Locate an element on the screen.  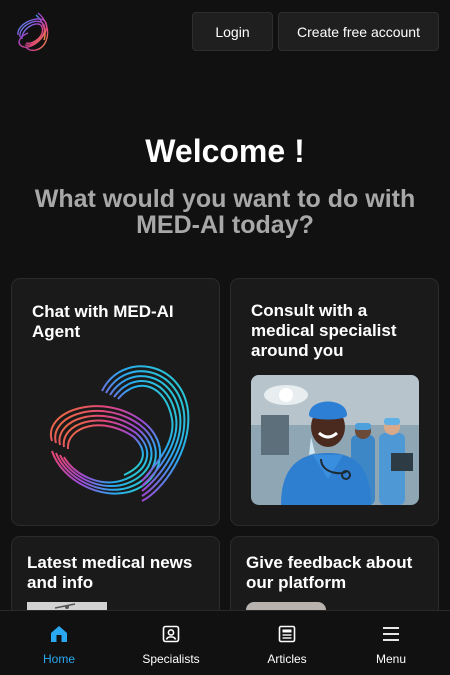
create-account-button: Create free account is located at coordinates (358, 31).